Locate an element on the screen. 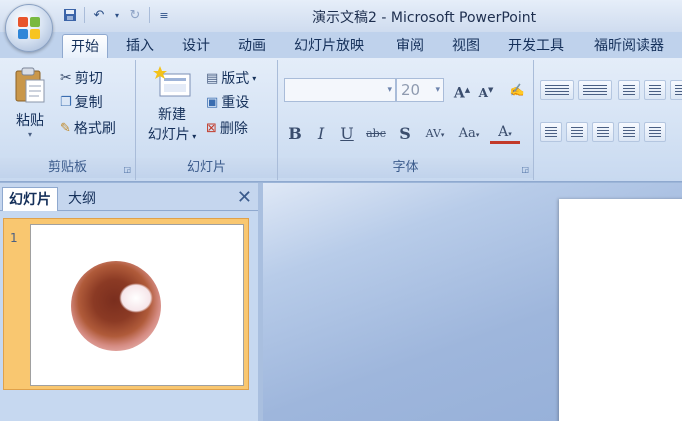 The image size is (682, 421). tab-animation: 动画 is located at coordinates (252, 46).